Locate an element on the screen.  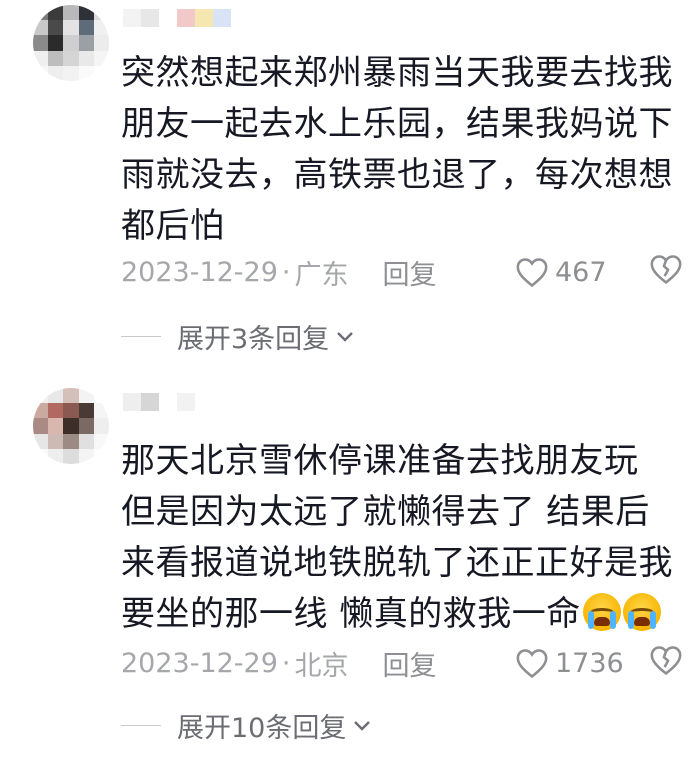
like-button: 467 is located at coordinates (561, 272).